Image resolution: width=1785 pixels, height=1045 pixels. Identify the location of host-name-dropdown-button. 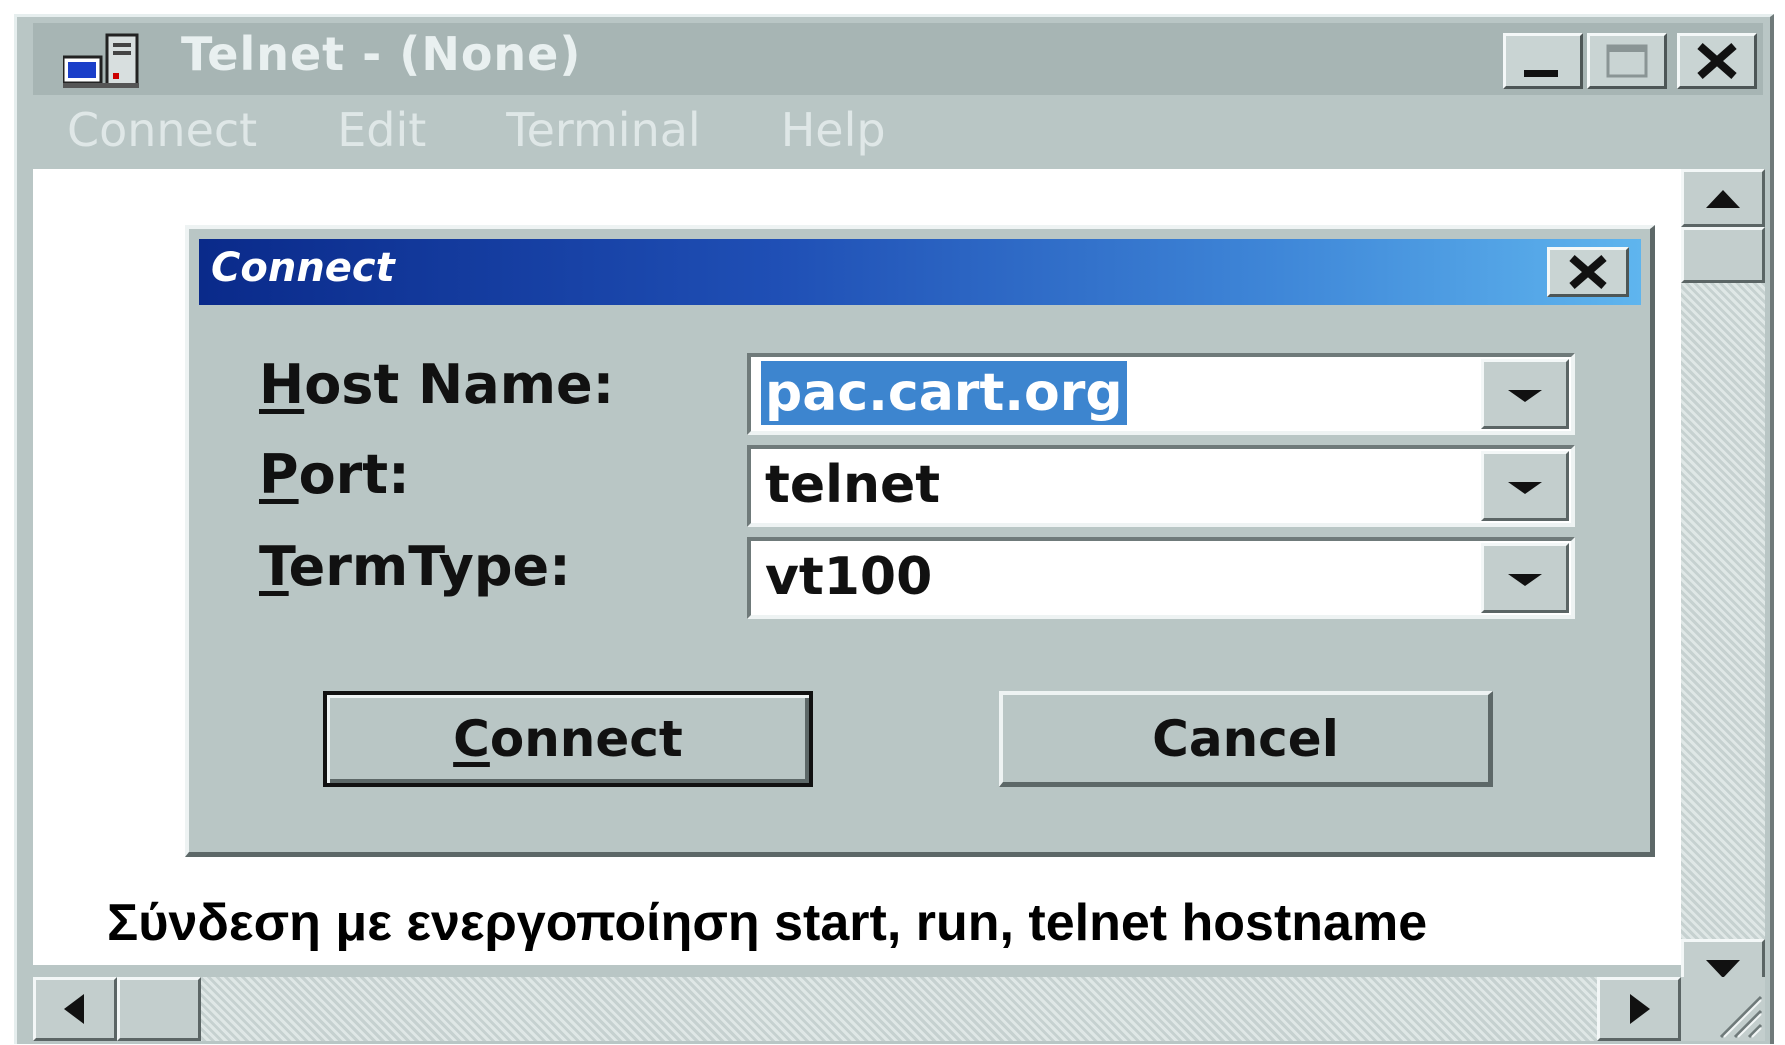
(1525, 394).